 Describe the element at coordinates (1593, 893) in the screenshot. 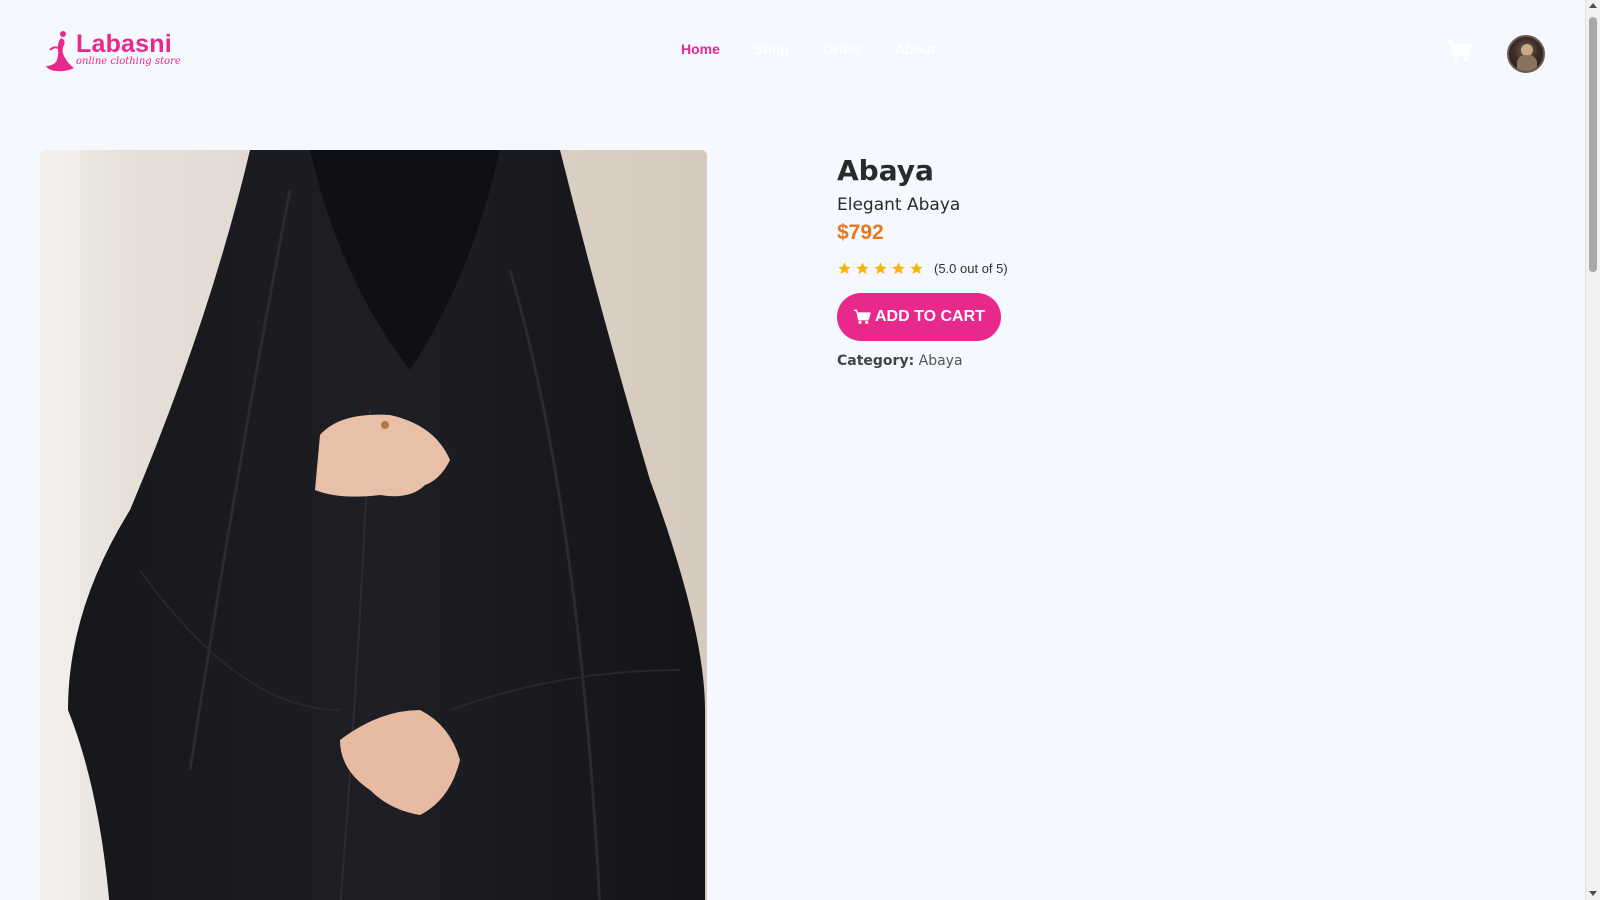

I see `scroll-down-arrow-icon` at that location.